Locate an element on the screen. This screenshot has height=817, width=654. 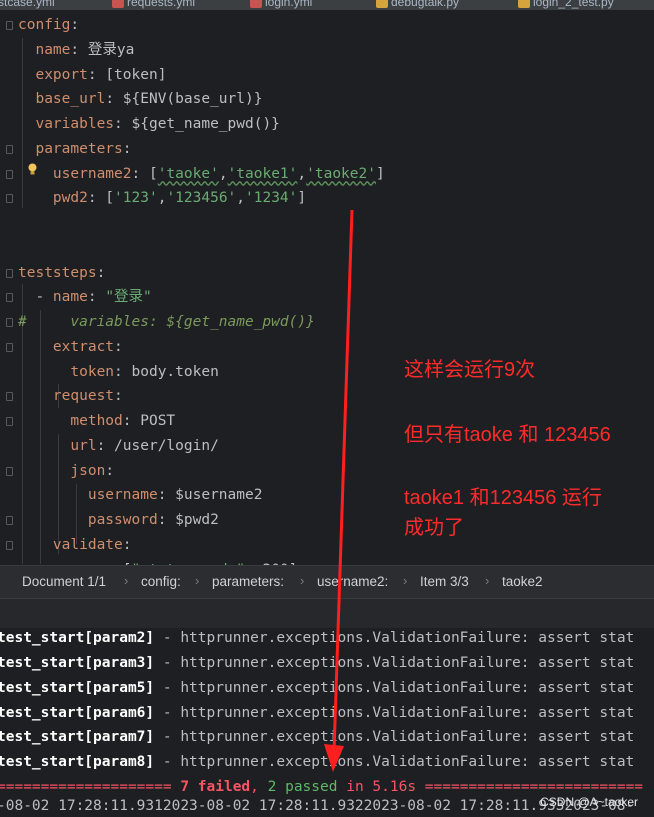
breadcrumb-parameters: parameters: is located at coordinates (248, 581).